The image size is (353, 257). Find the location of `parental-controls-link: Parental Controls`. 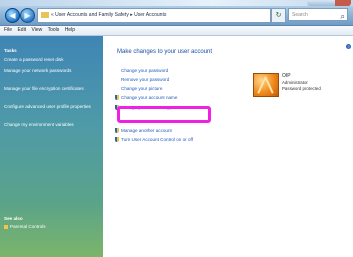

parental-controls-link: Parental Controls is located at coordinates (25, 226).